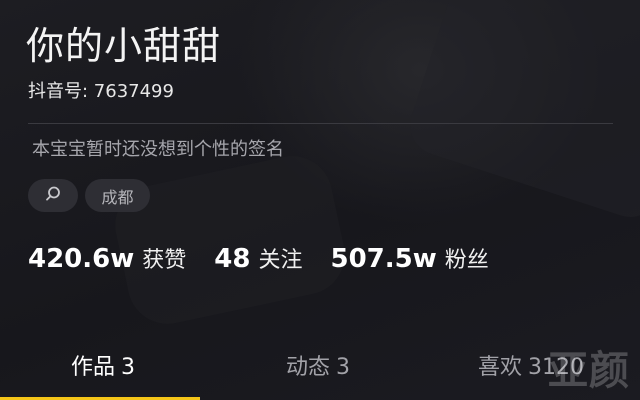 This screenshot has width=640, height=400. I want to click on search-tag, so click(53, 195).